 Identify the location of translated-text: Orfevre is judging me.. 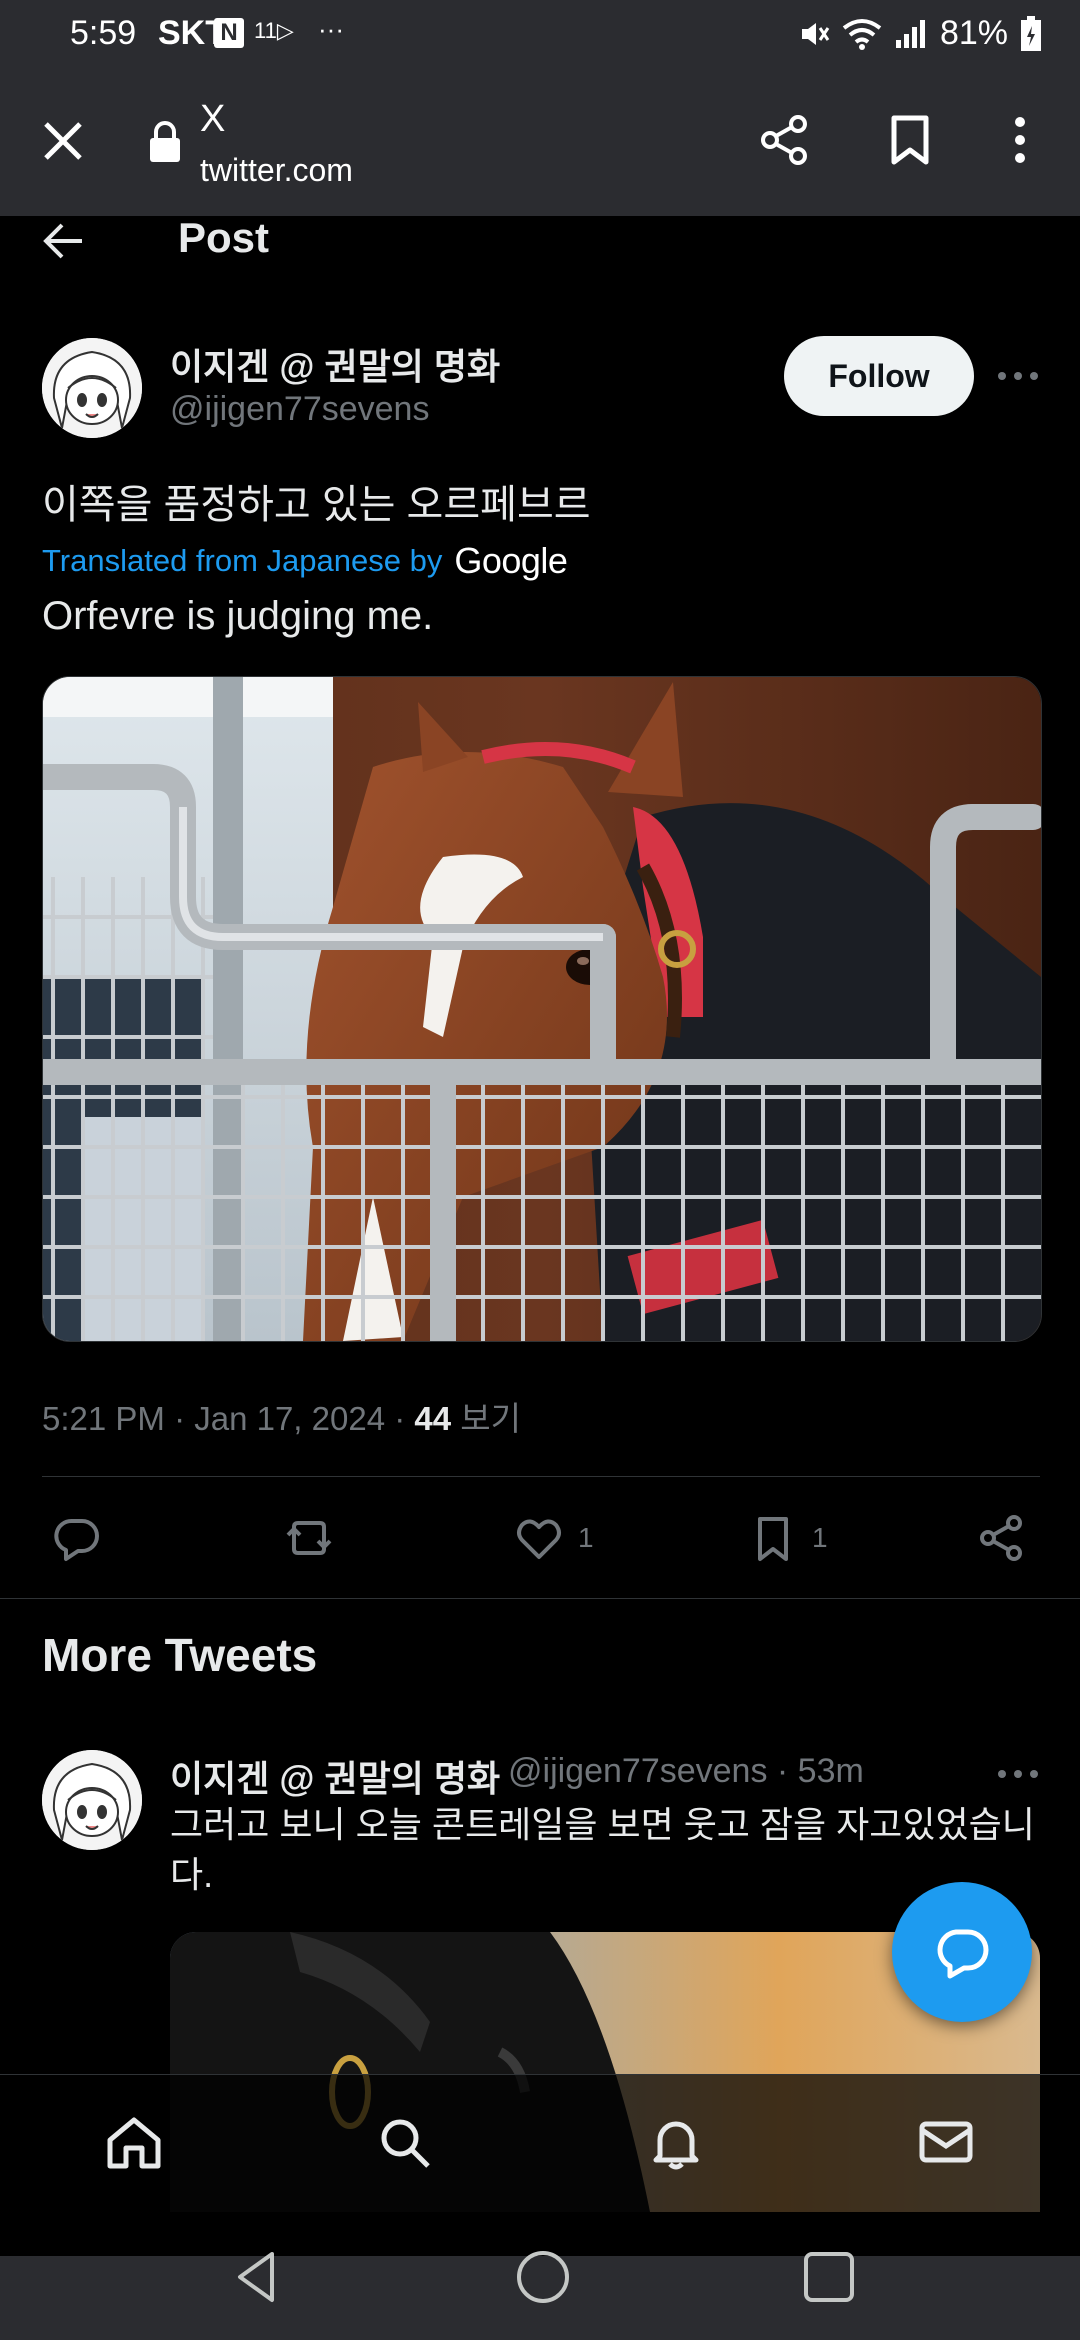
(238, 616).